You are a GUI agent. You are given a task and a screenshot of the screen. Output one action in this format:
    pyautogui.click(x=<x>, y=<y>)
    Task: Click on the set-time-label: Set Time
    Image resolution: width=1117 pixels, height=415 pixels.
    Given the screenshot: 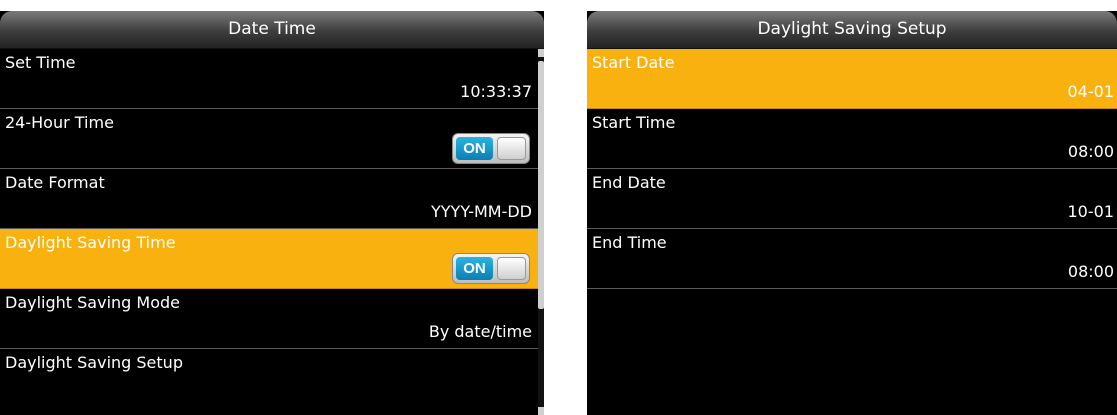 What is the action you would take?
    pyautogui.click(x=40, y=62)
    